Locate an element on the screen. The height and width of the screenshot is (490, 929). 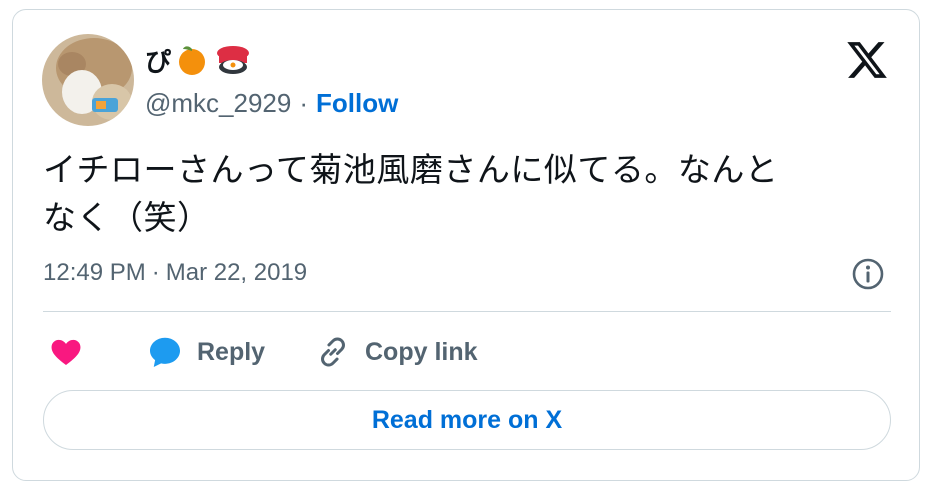
link-icon is located at coordinates (333, 352).